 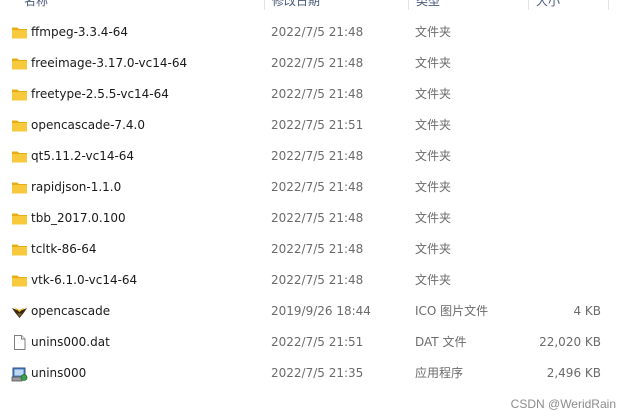 I want to click on file-row: qt5.11.2-vc14-64 2022/7/5 21:48 文件夹, so click(x=315, y=156).